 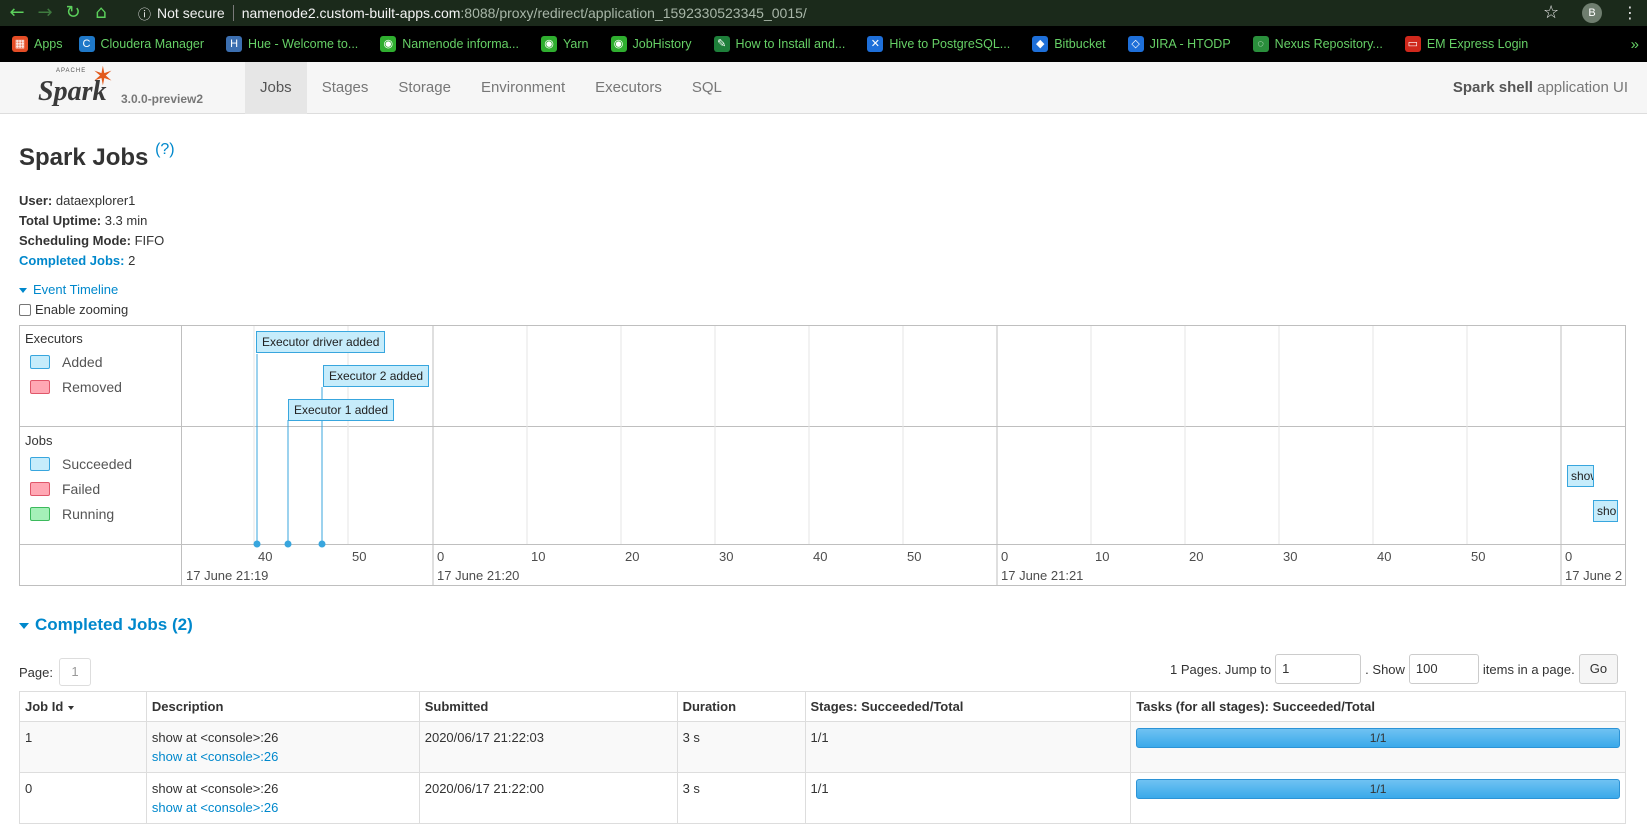 What do you see at coordinates (1551, 12) in the screenshot?
I see `bookmark-star-icon: ☆` at bounding box center [1551, 12].